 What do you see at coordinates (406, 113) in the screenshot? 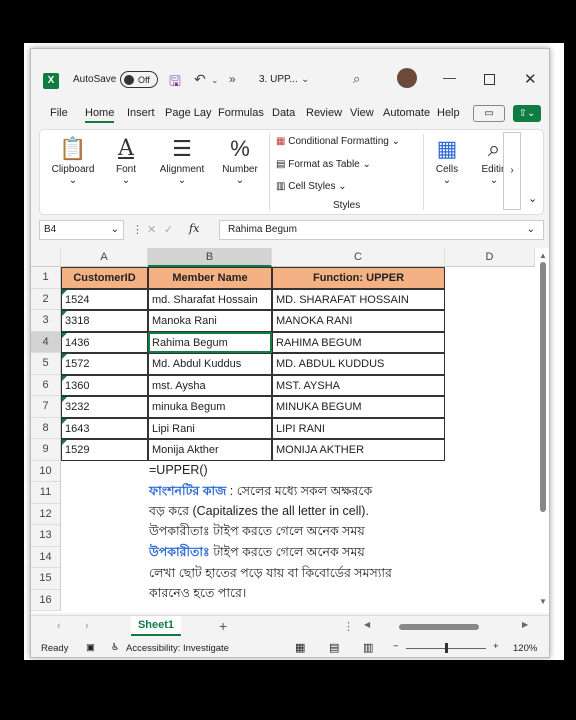
I see `tab-automate: Automate` at bounding box center [406, 113].